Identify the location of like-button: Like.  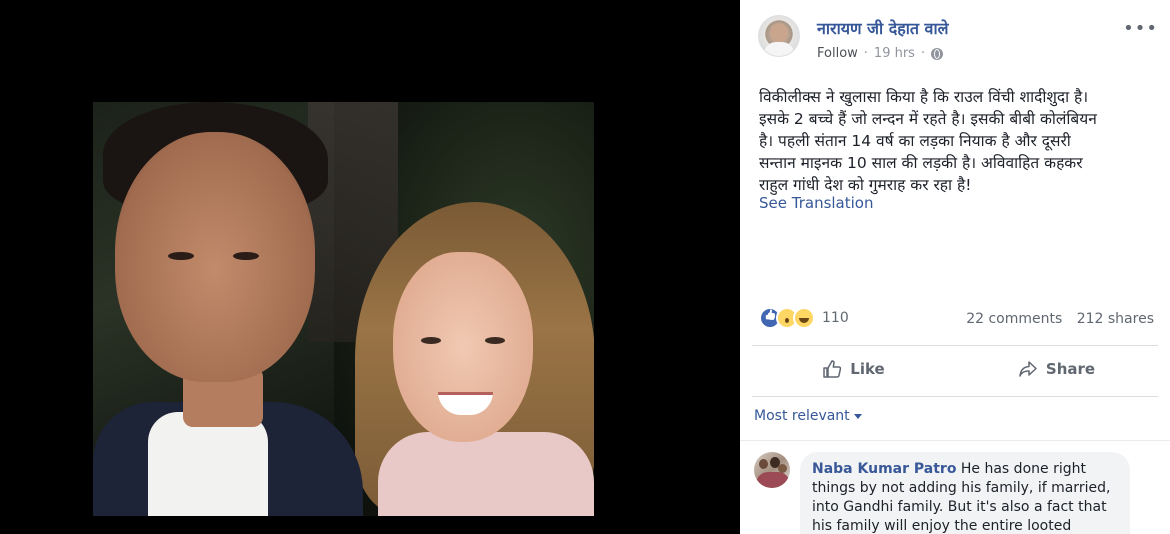
(853, 369).